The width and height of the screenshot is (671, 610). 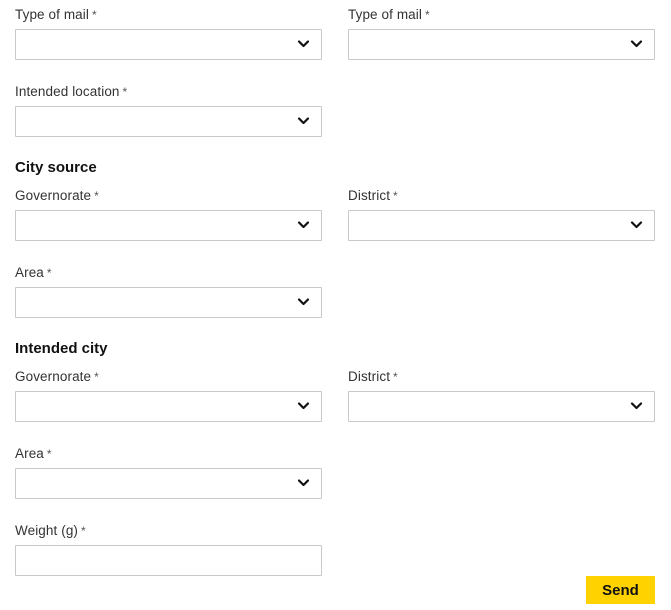 What do you see at coordinates (57, 376) in the screenshot?
I see `intended-governorate-label: Governorate *` at bounding box center [57, 376].